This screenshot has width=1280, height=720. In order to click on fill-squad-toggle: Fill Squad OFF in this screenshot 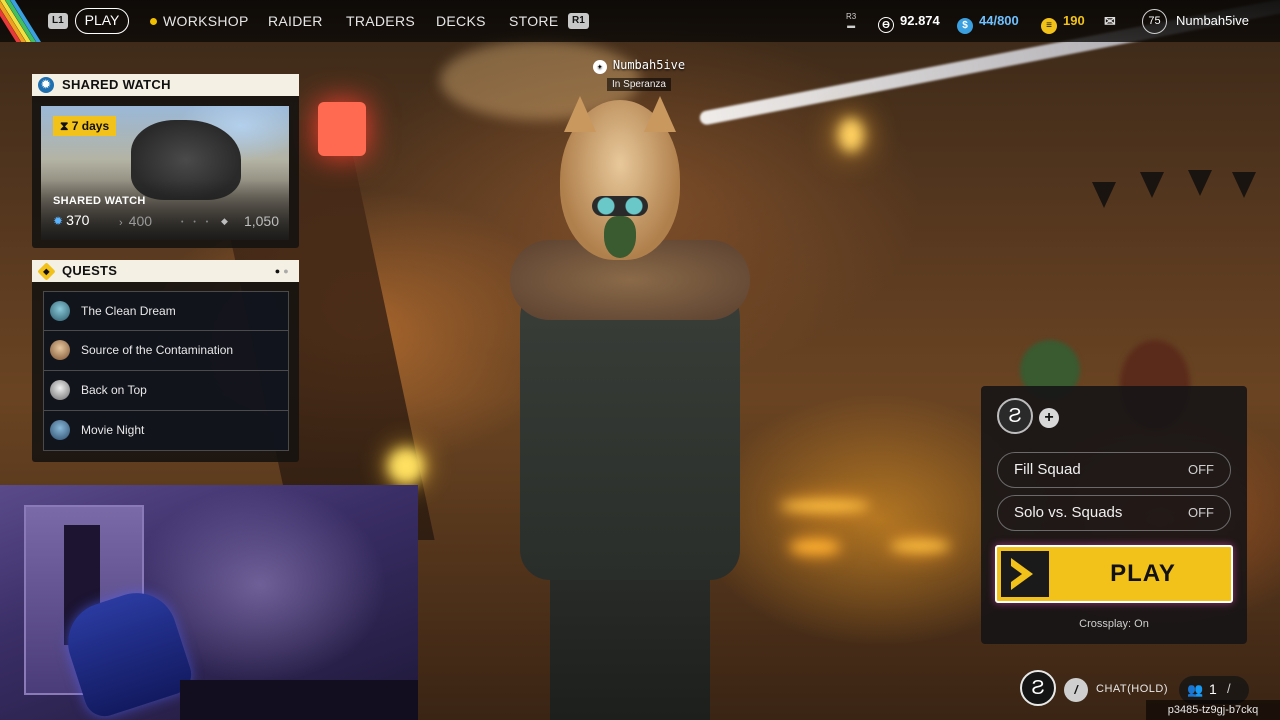, I will do `click(1114, 470)`.